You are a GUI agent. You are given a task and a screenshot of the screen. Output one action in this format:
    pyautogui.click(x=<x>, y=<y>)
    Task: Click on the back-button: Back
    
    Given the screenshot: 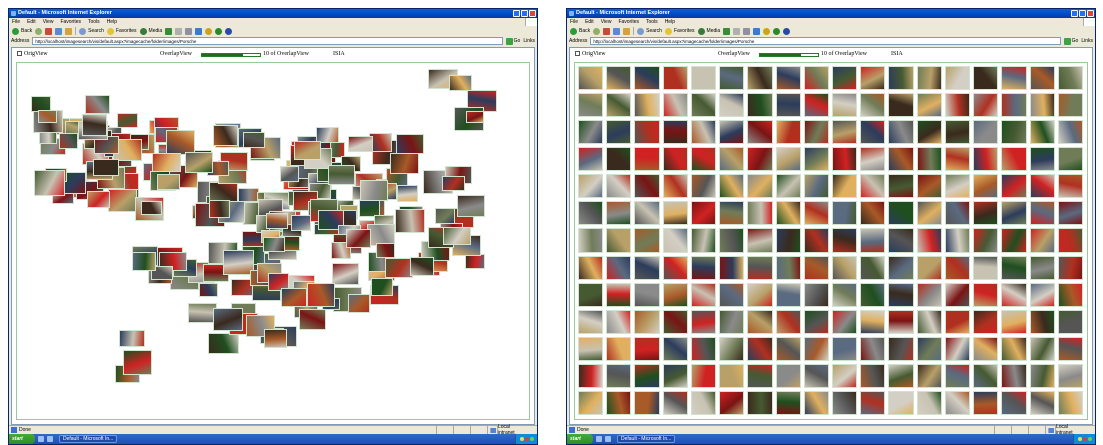 What is the action you would take?
    pyautogui.click(x=22, y=31)
    